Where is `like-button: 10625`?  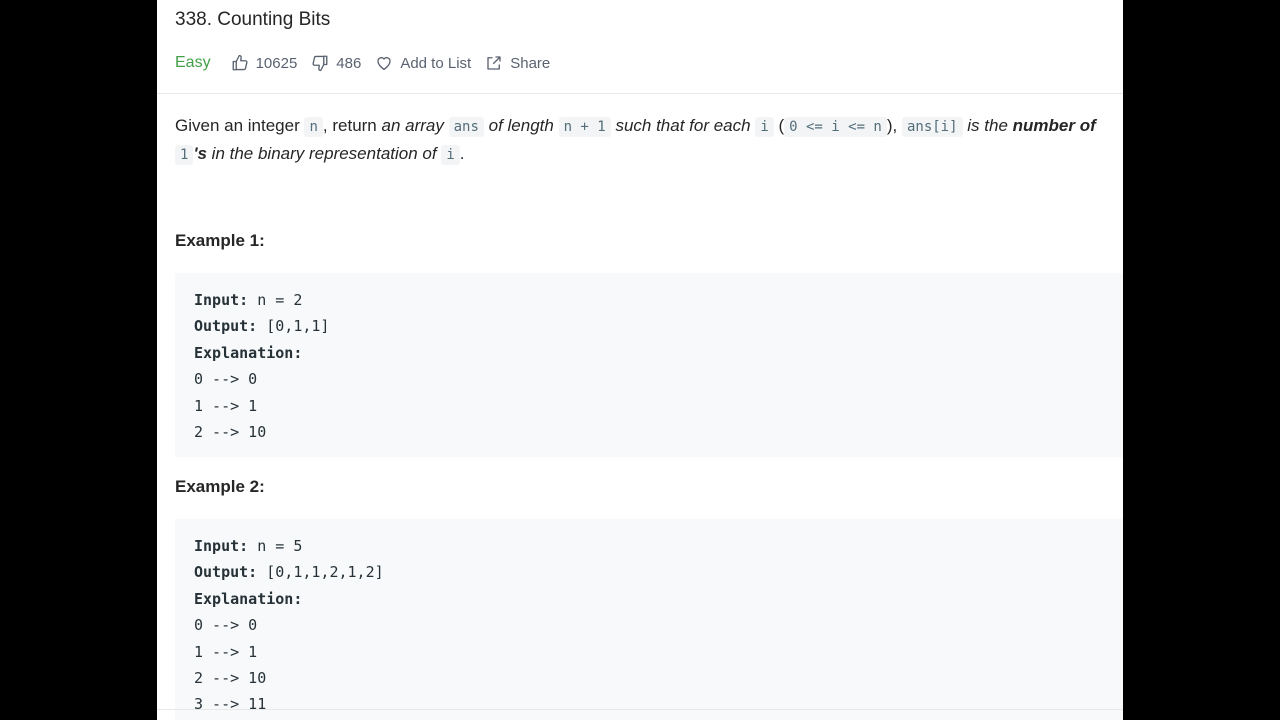
like-button: 10625 is located at coordinates (264, 63).